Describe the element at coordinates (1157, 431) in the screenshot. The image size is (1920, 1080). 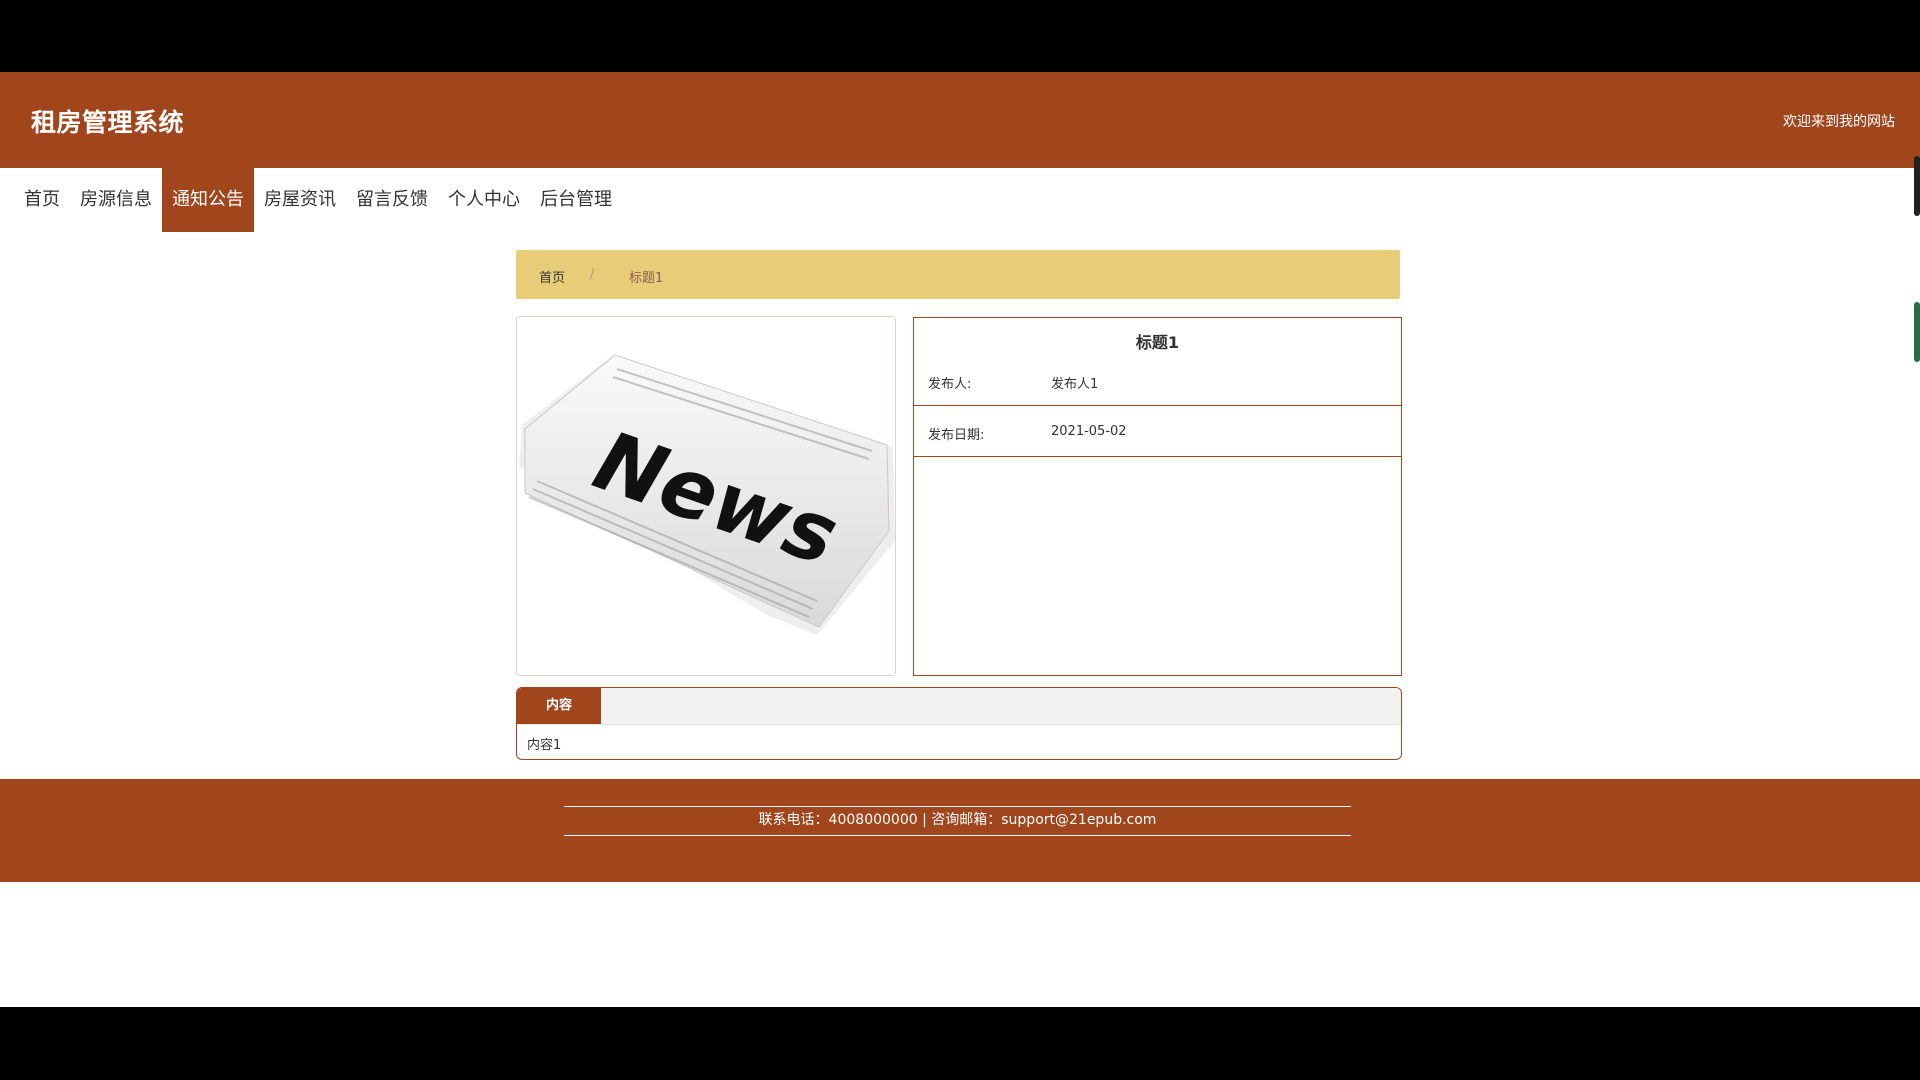
I see `date-row: 发布日期: 2021-05-02` at that location.